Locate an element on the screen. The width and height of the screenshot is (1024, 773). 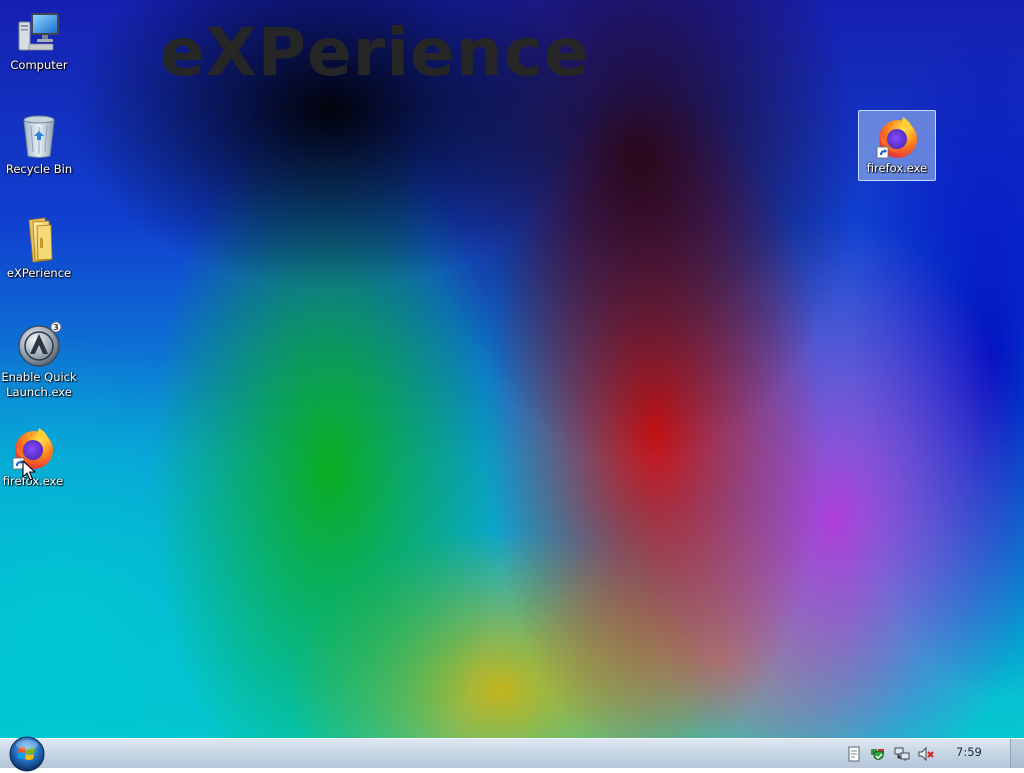
quick-launch-icon: 3 is located at coordinates (40, 344).